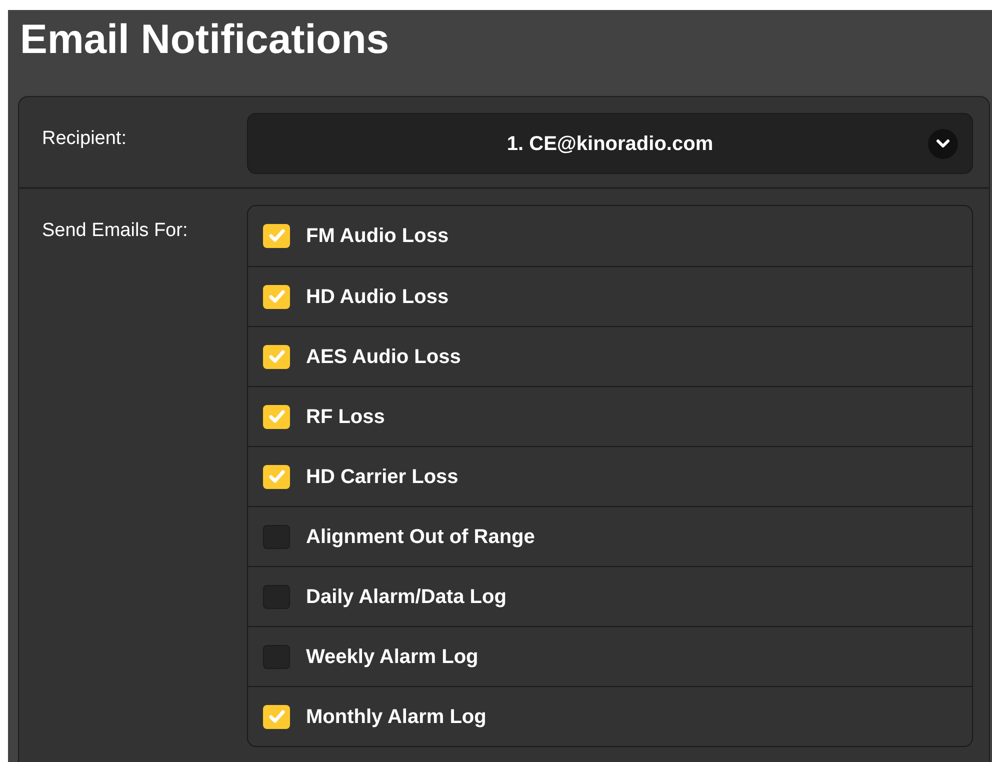 The image size is (992, 762). I want to click on checkbox-label: Weekly Alarm Log, so click(392, 657).